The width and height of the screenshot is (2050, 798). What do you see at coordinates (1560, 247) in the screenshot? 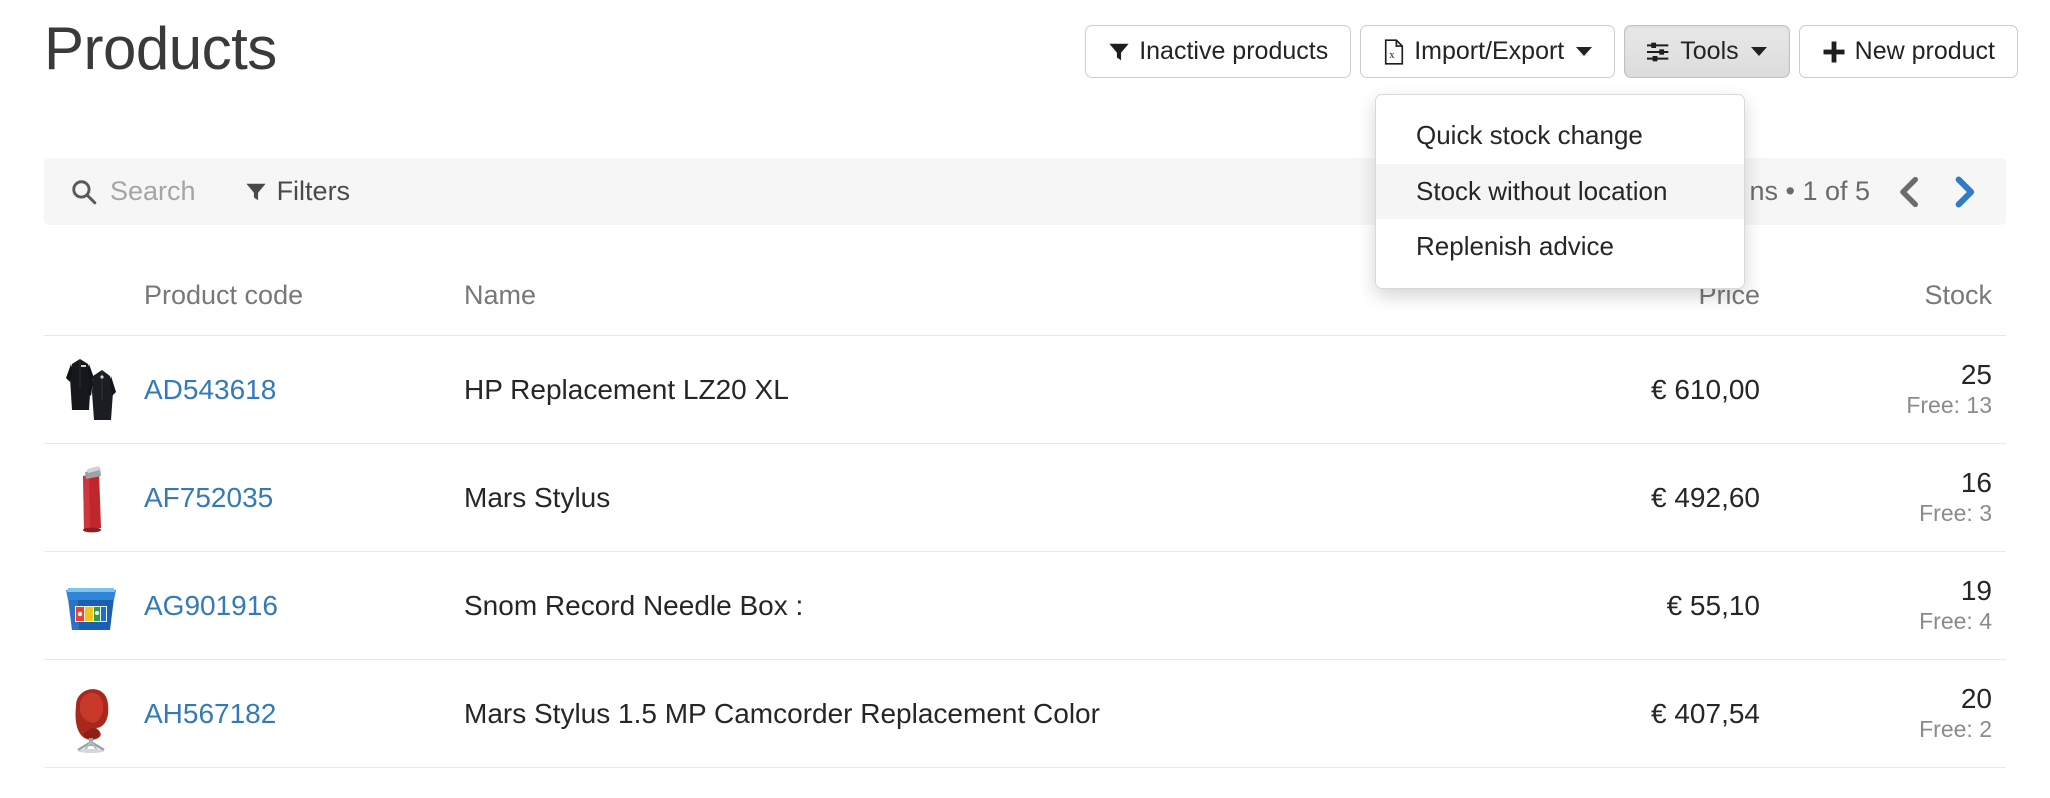
I see `menu-item-replenish-advice: Replenish advice` at bounding box center [1560, 247].